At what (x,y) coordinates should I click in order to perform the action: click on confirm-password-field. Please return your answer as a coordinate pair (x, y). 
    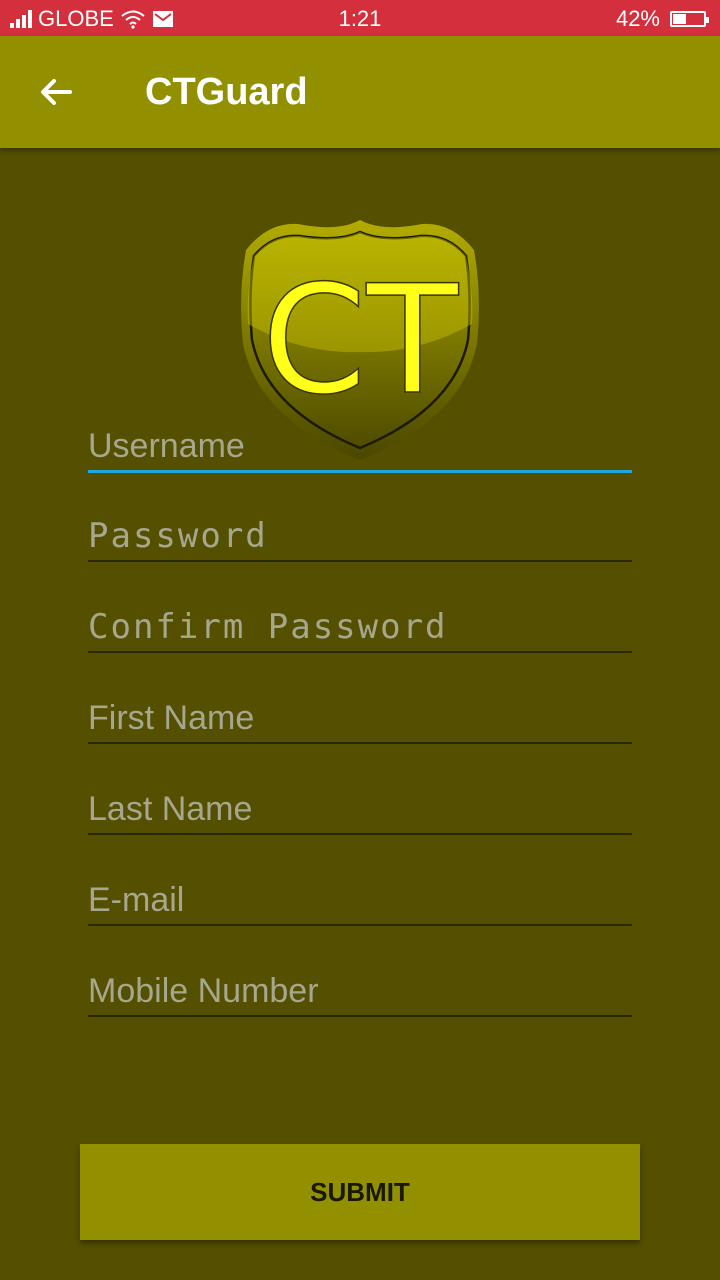
    Looking at the image, I should click on (360, 622).